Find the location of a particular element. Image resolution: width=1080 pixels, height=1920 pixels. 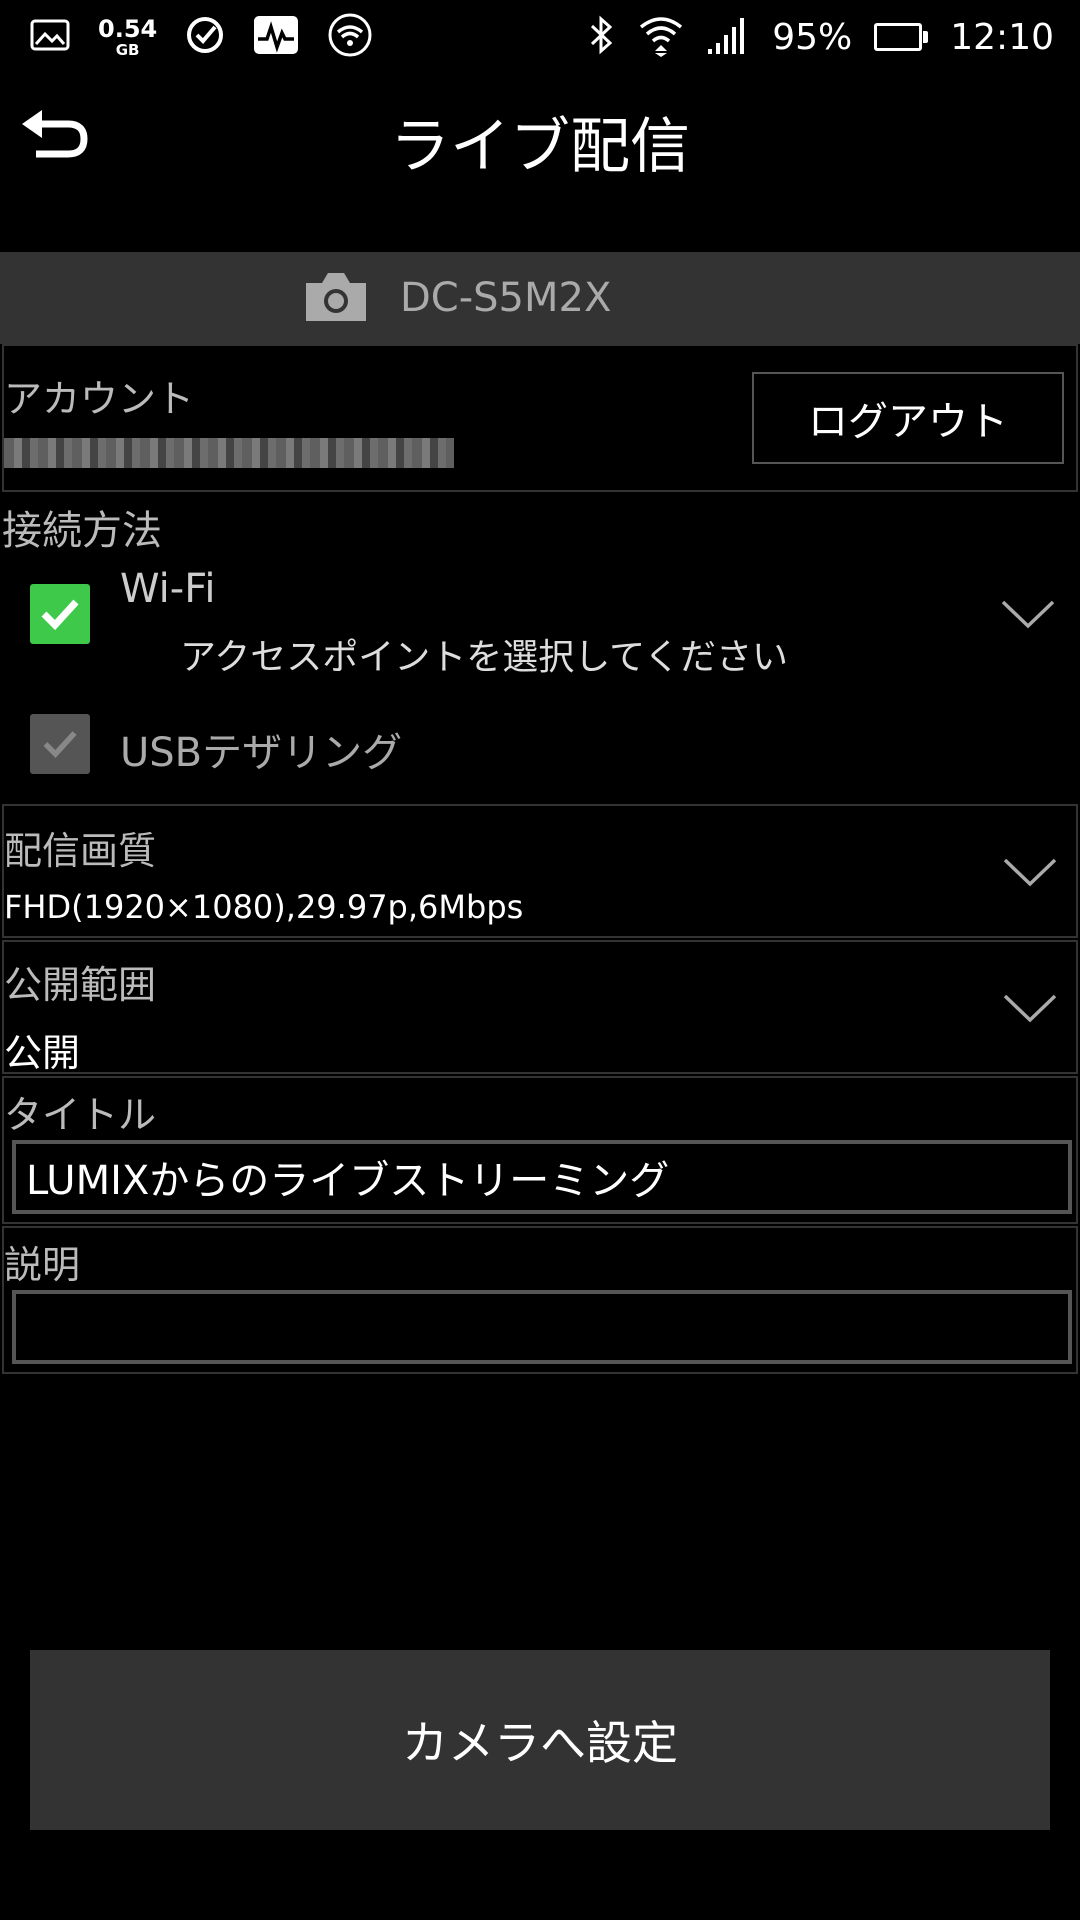

wifi-label: Wi-Fi is located at coordinates (168, 589).